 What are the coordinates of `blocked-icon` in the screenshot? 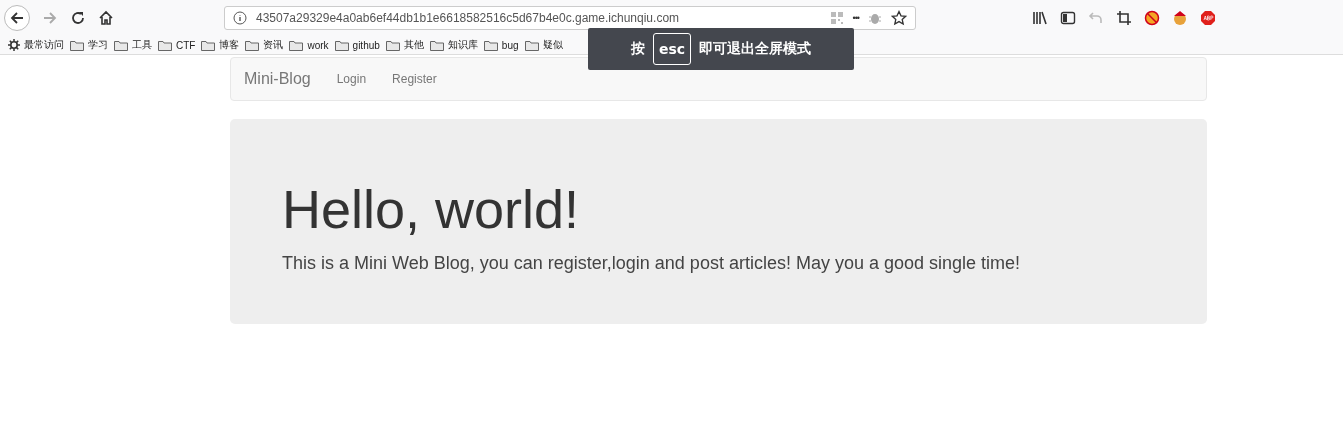 It's located at (1152, 18).